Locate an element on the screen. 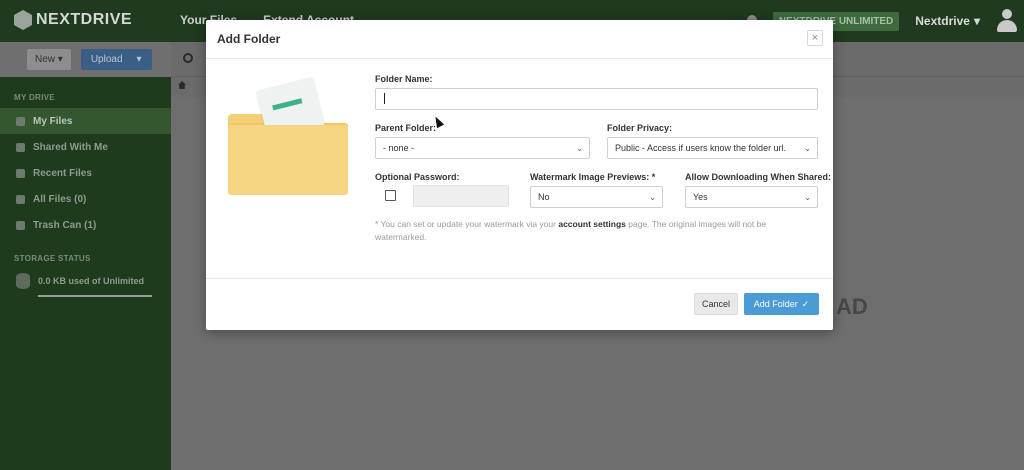  folder-name-input is located at coordinates (596, 99).